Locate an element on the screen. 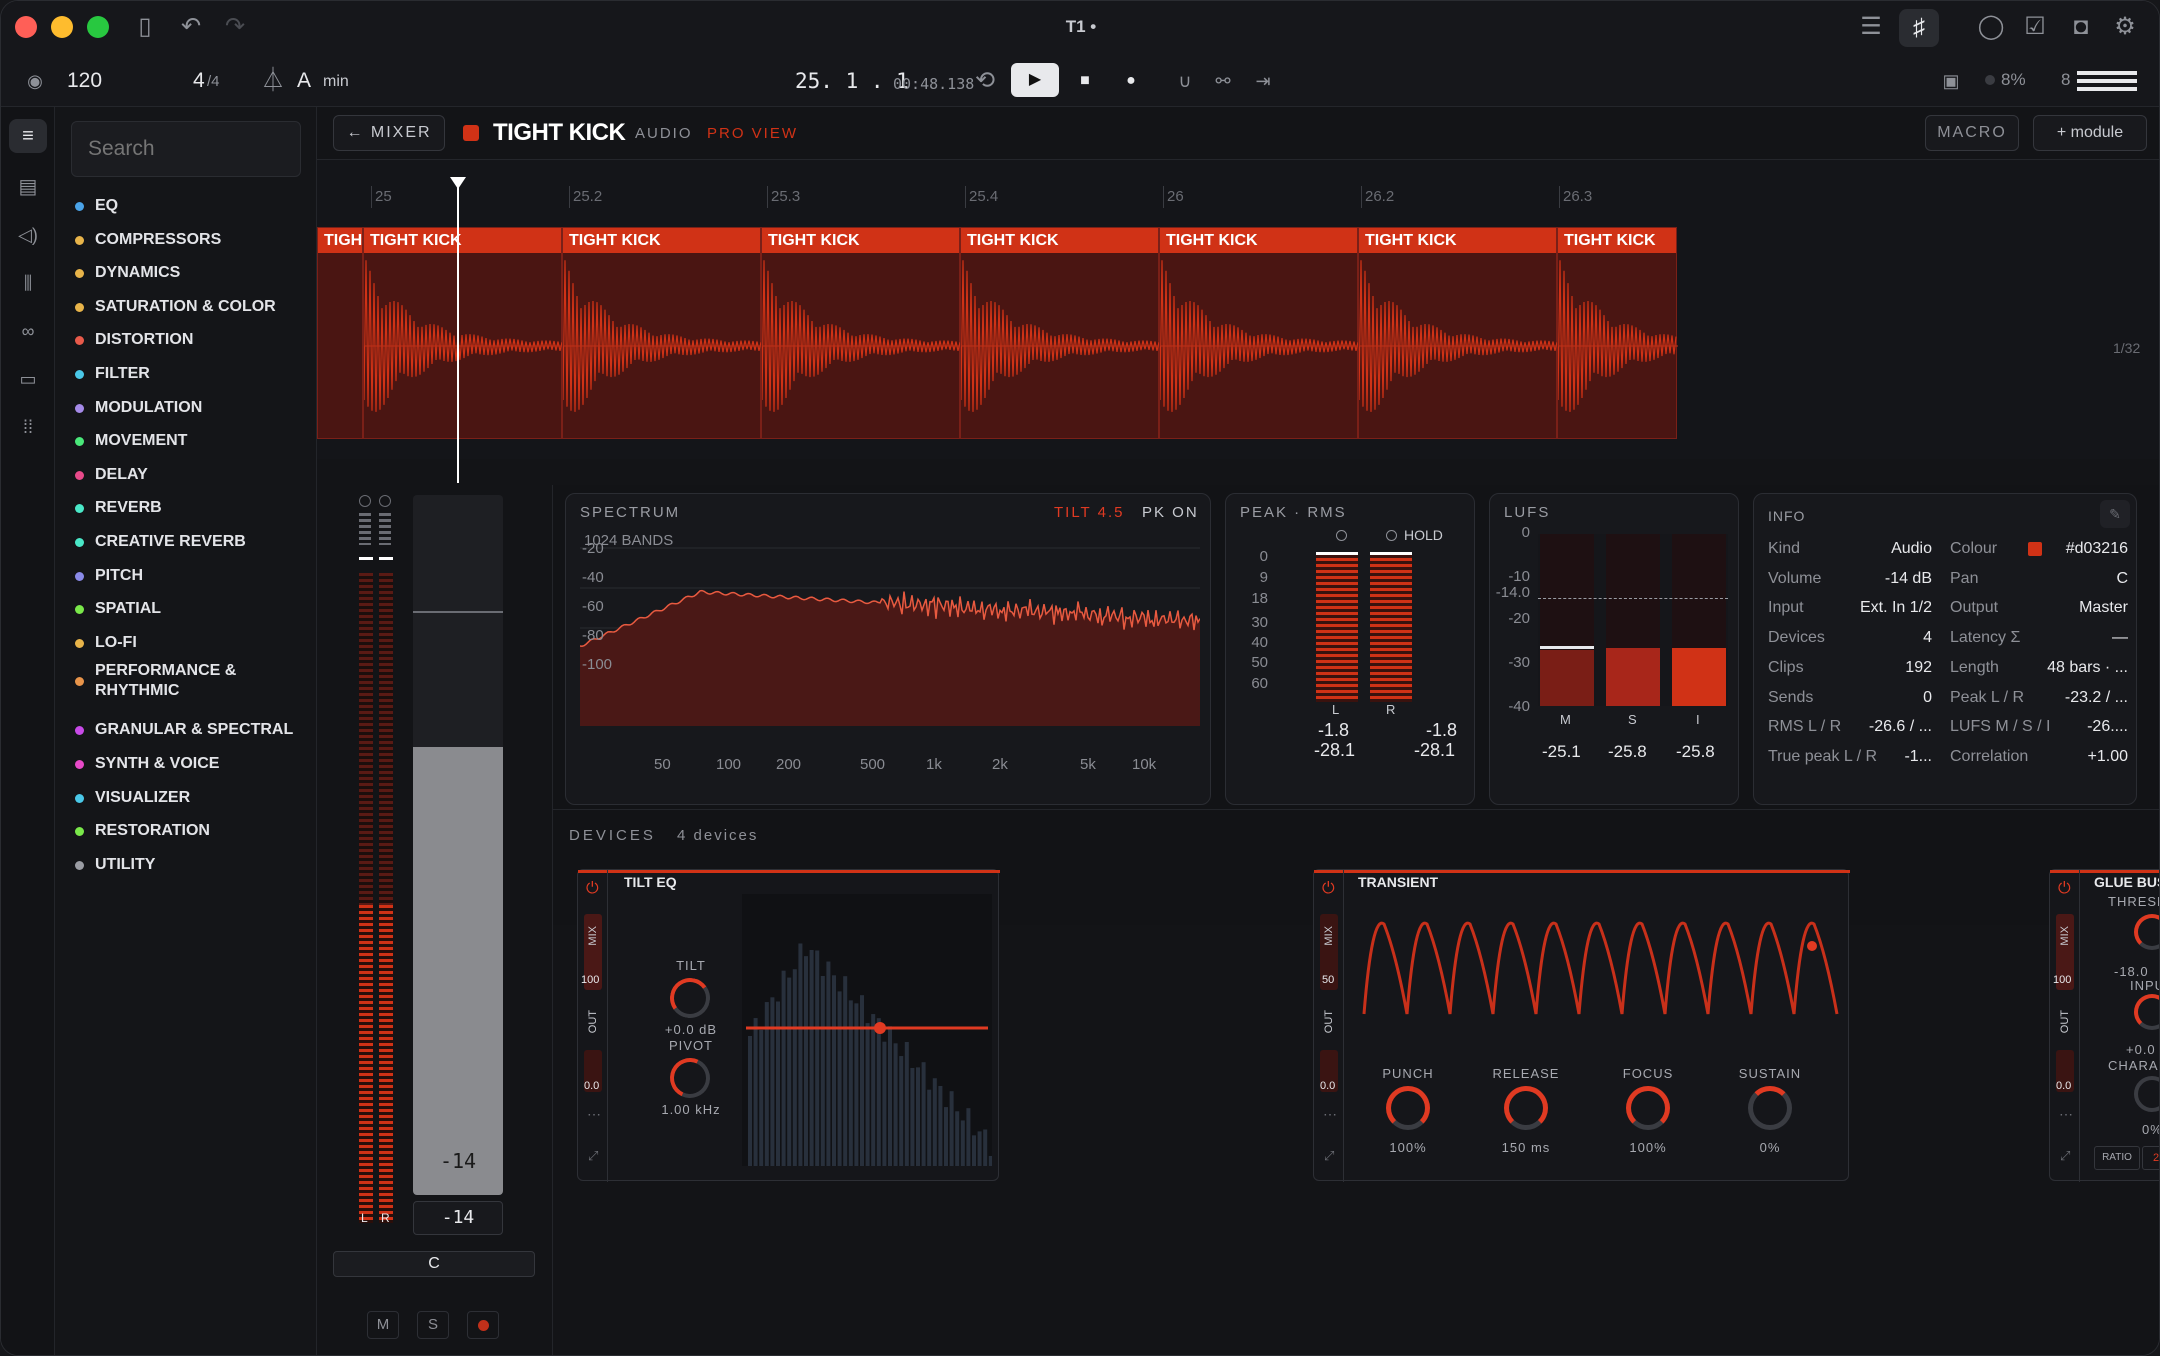 The width and height of the screenshot is (2160, 1356). redo-icon: ↷ is located at coordinates (235, 27).